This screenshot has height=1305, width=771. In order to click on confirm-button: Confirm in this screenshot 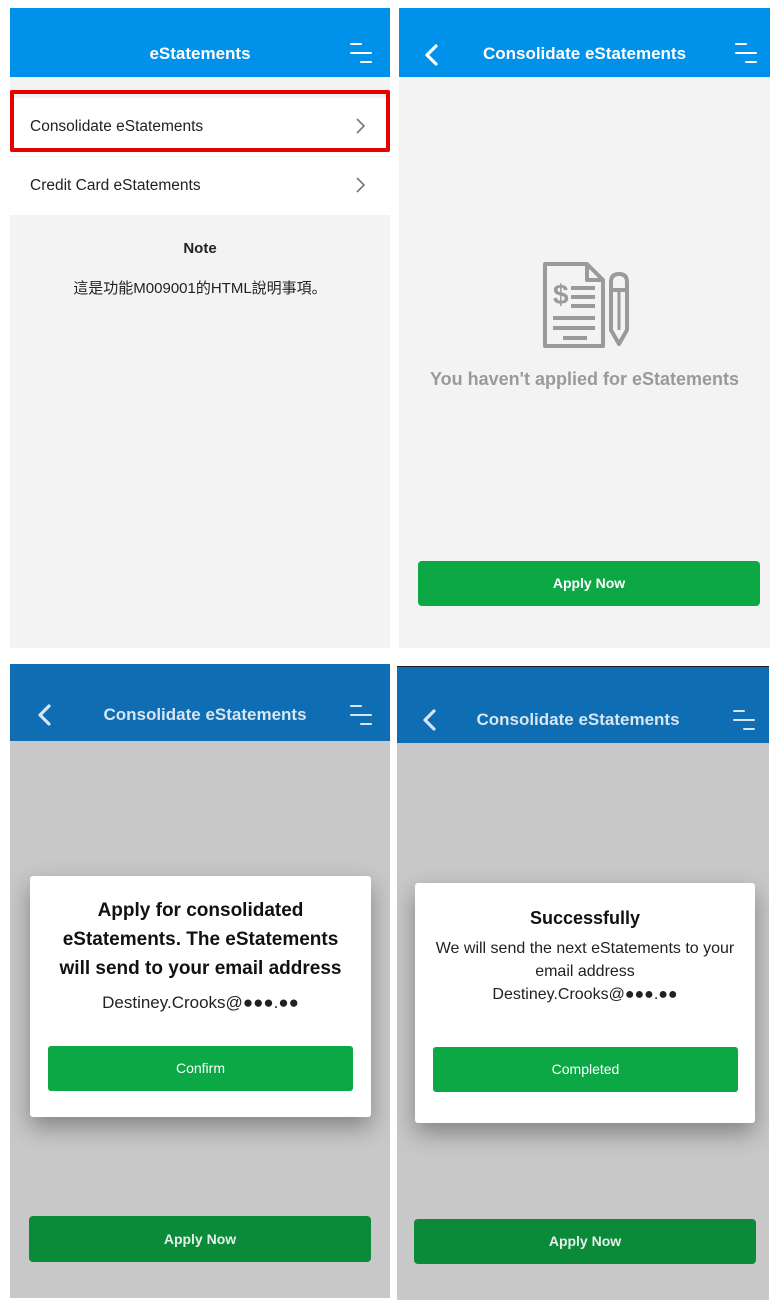, I will do `click(200, 1068)`.